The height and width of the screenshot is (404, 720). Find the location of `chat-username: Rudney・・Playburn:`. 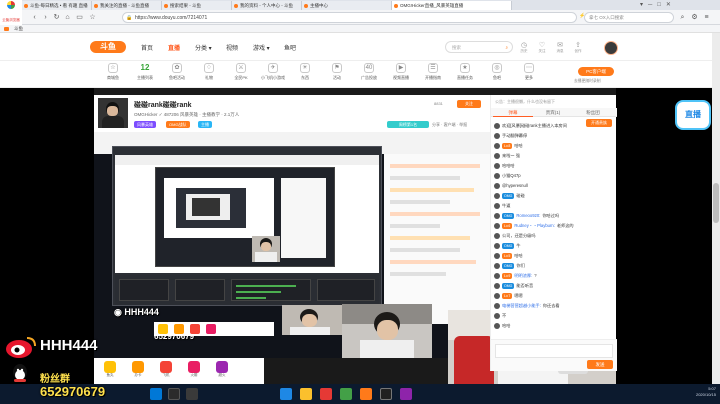

chat-username: Rudney・・Playburn: is located at coordinates (534, 225).